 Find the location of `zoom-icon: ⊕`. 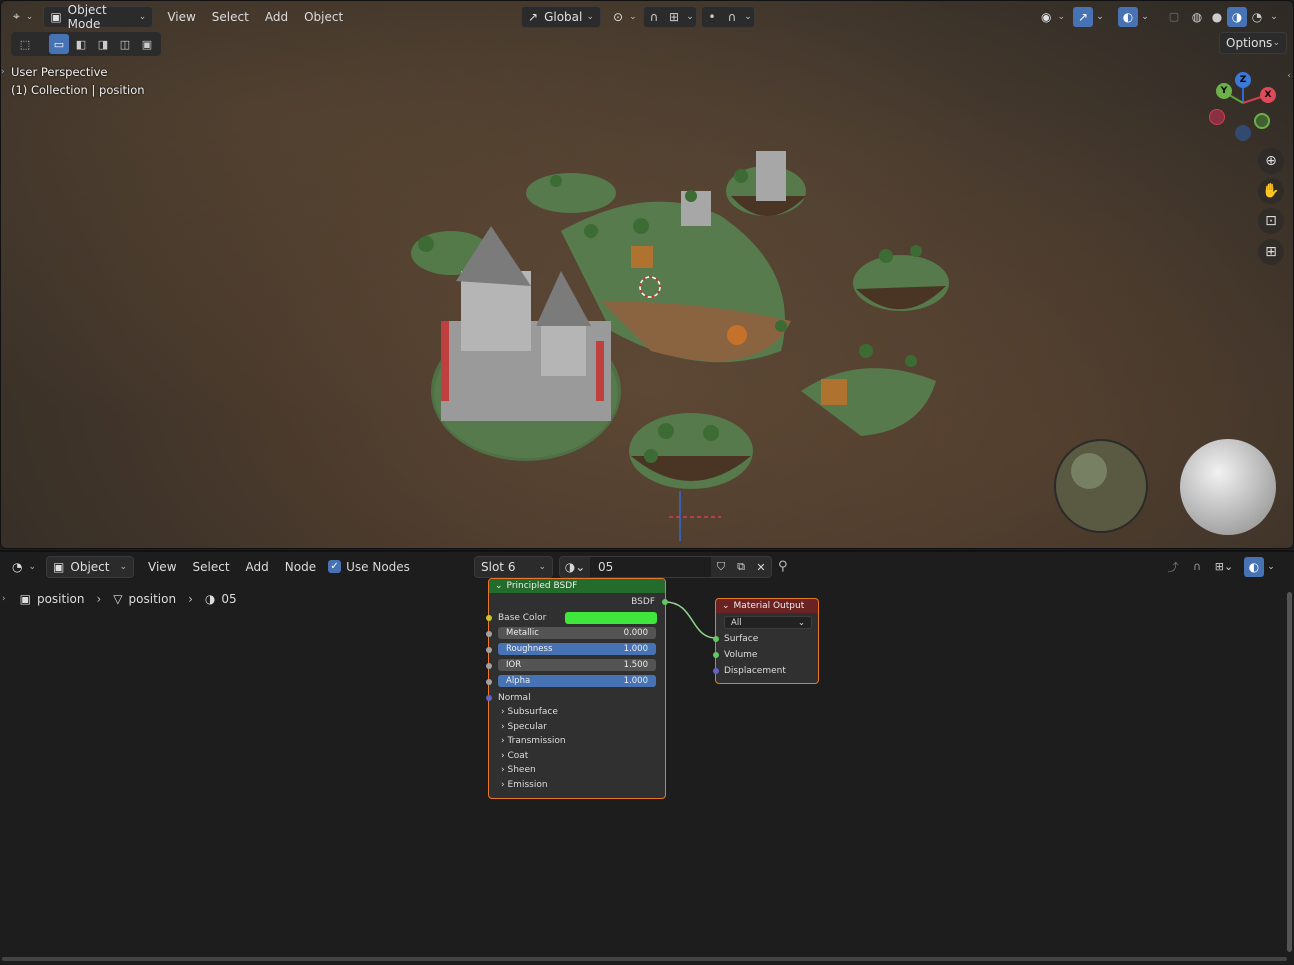

zoom-icon: ⊕ is located at coordinates (1271, 161).